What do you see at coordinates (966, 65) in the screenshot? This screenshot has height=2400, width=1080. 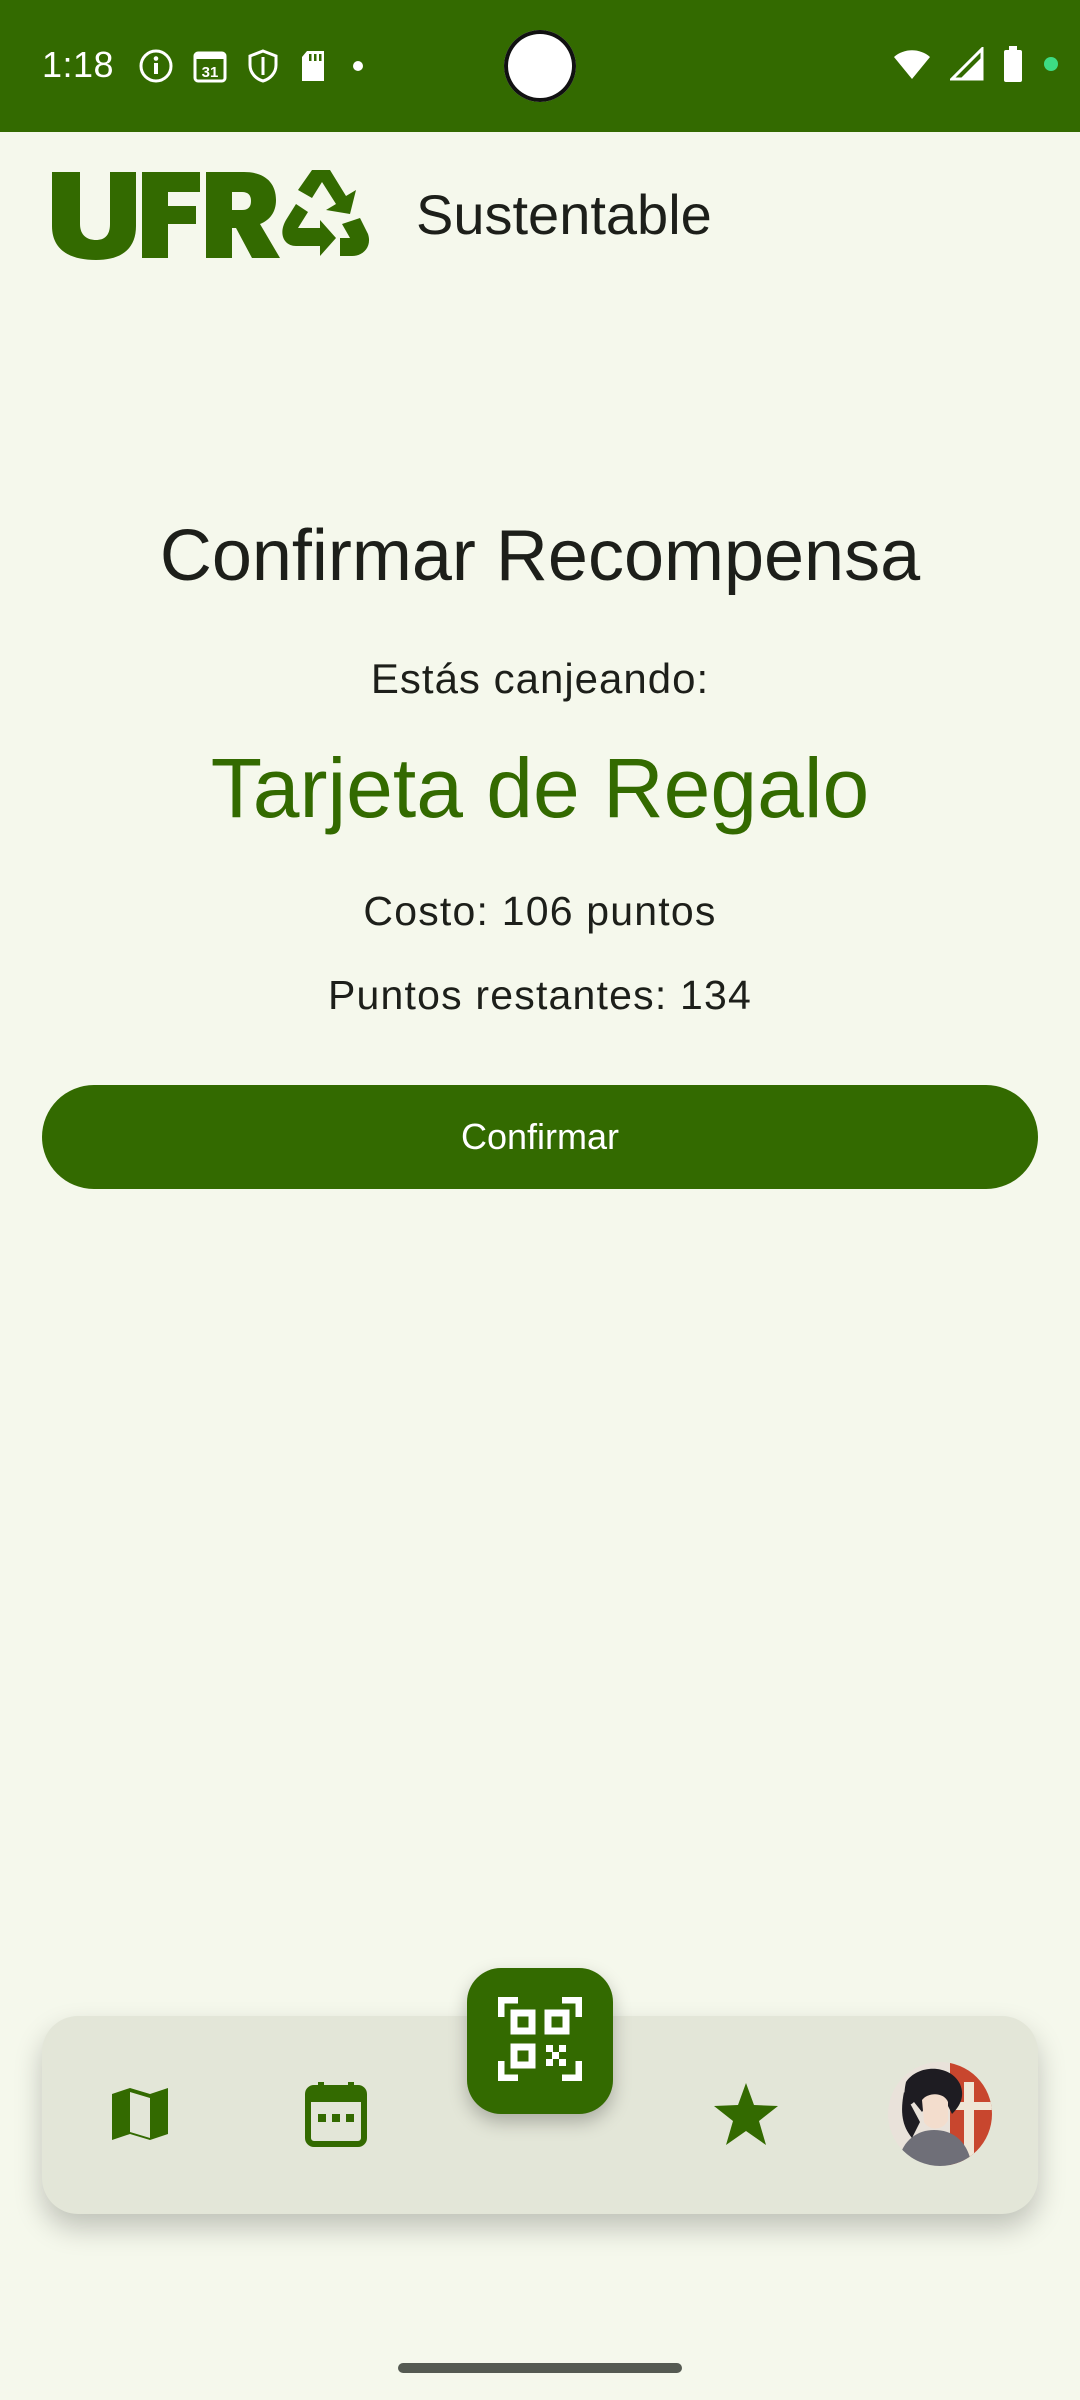 I see `signal-icon` at bounding box center [966, 65].